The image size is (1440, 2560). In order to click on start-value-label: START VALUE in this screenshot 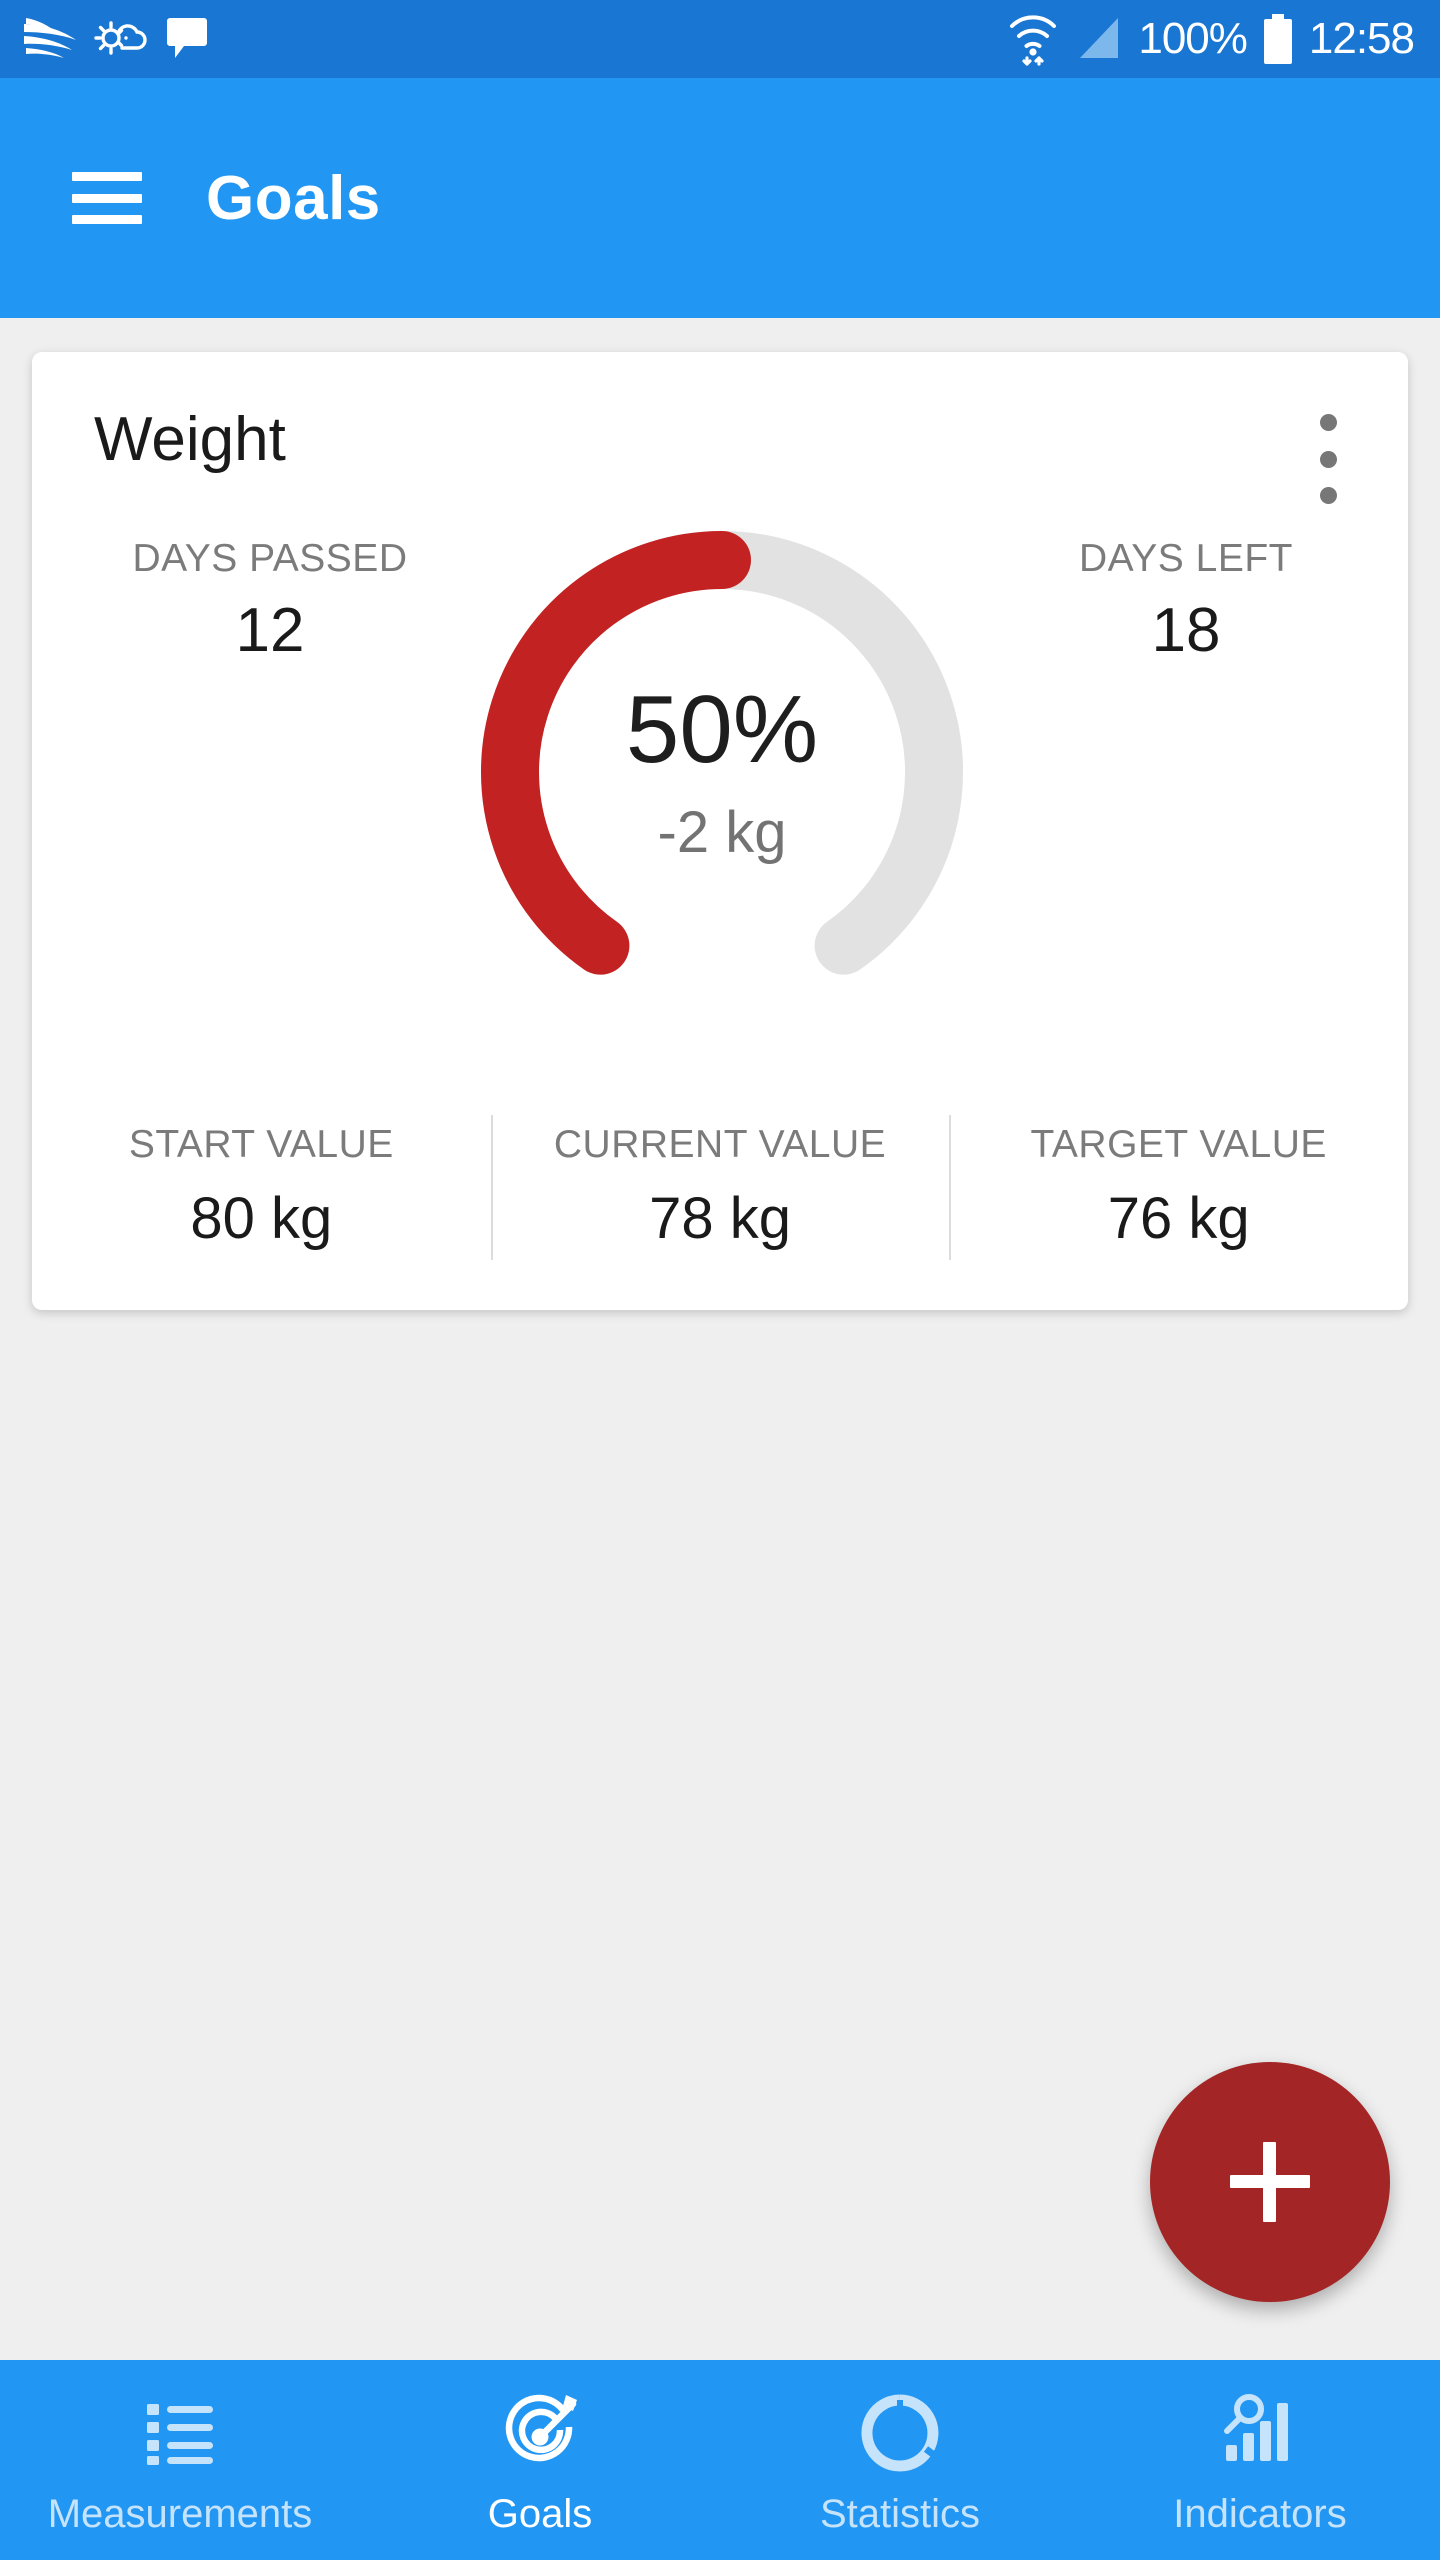, I will do `click(261, 1144)`.